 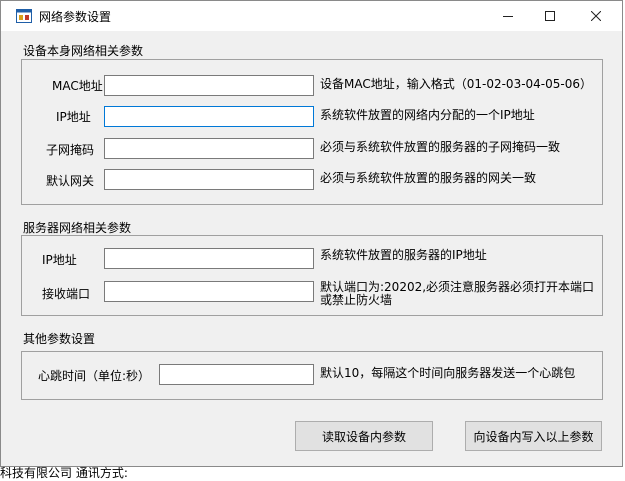 I want to click on server-ip-hint: 系统软件放置的服务器的IP地址, so click(x=403, y=255).